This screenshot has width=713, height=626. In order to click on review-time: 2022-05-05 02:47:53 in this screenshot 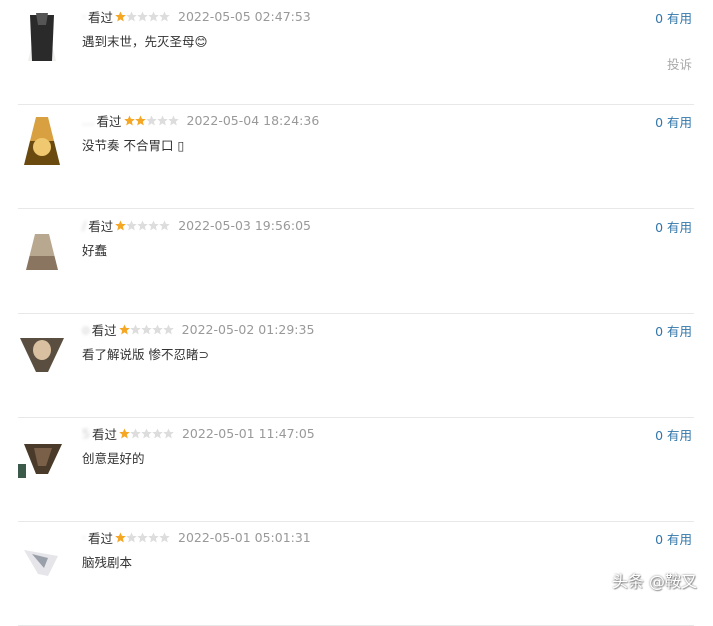, I will do `click(244, 16)`.